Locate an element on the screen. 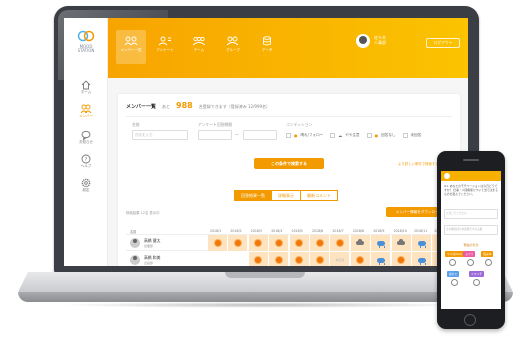 The width and height of the screenshot is (513, 337). topnav-survey: アンケート is located at coordinates (165, 47).